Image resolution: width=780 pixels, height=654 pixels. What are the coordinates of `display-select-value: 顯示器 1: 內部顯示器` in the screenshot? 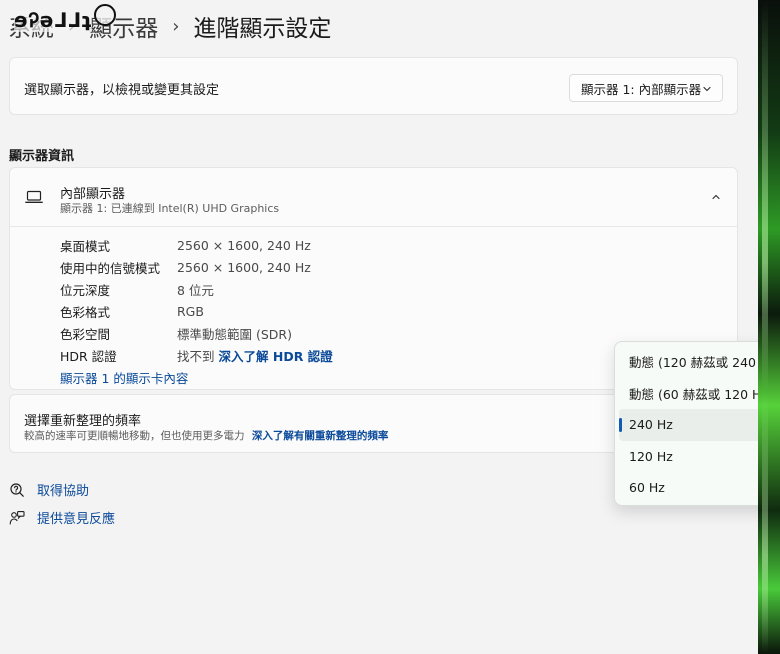 It's located at (641, 89).